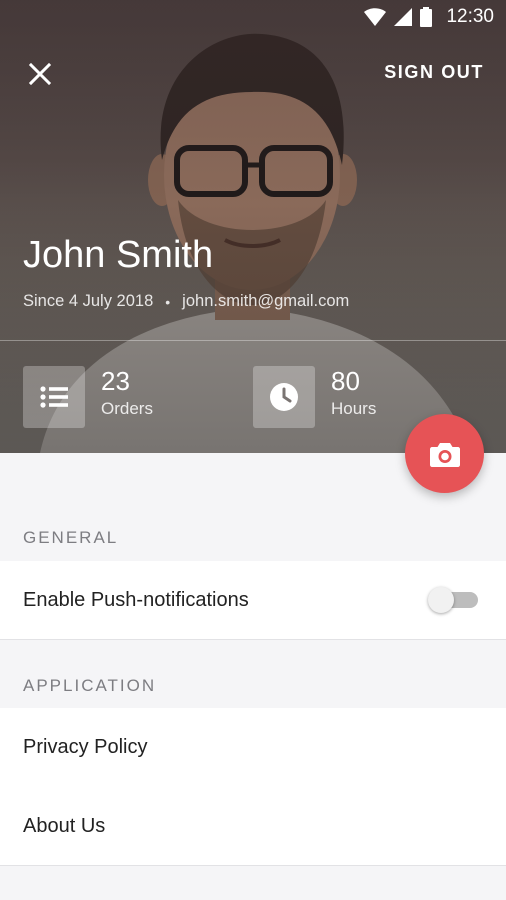 This screenshot has width=506, height=900. I want to click on sign-out-button: SIGN OUT, so click(434, 72).